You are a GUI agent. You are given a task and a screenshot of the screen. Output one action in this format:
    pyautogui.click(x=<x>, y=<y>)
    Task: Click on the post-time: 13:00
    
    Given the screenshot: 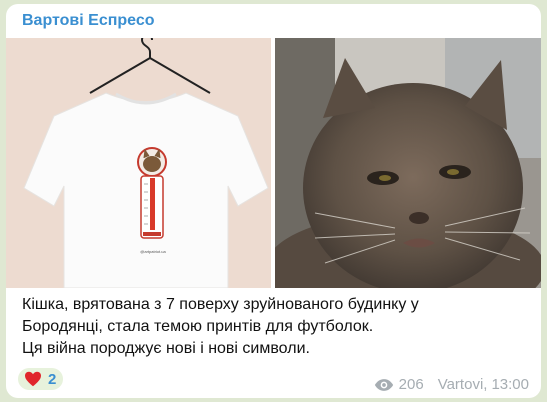 What is the action you would take?
    pyautogui.click(x=510, y=384)
    